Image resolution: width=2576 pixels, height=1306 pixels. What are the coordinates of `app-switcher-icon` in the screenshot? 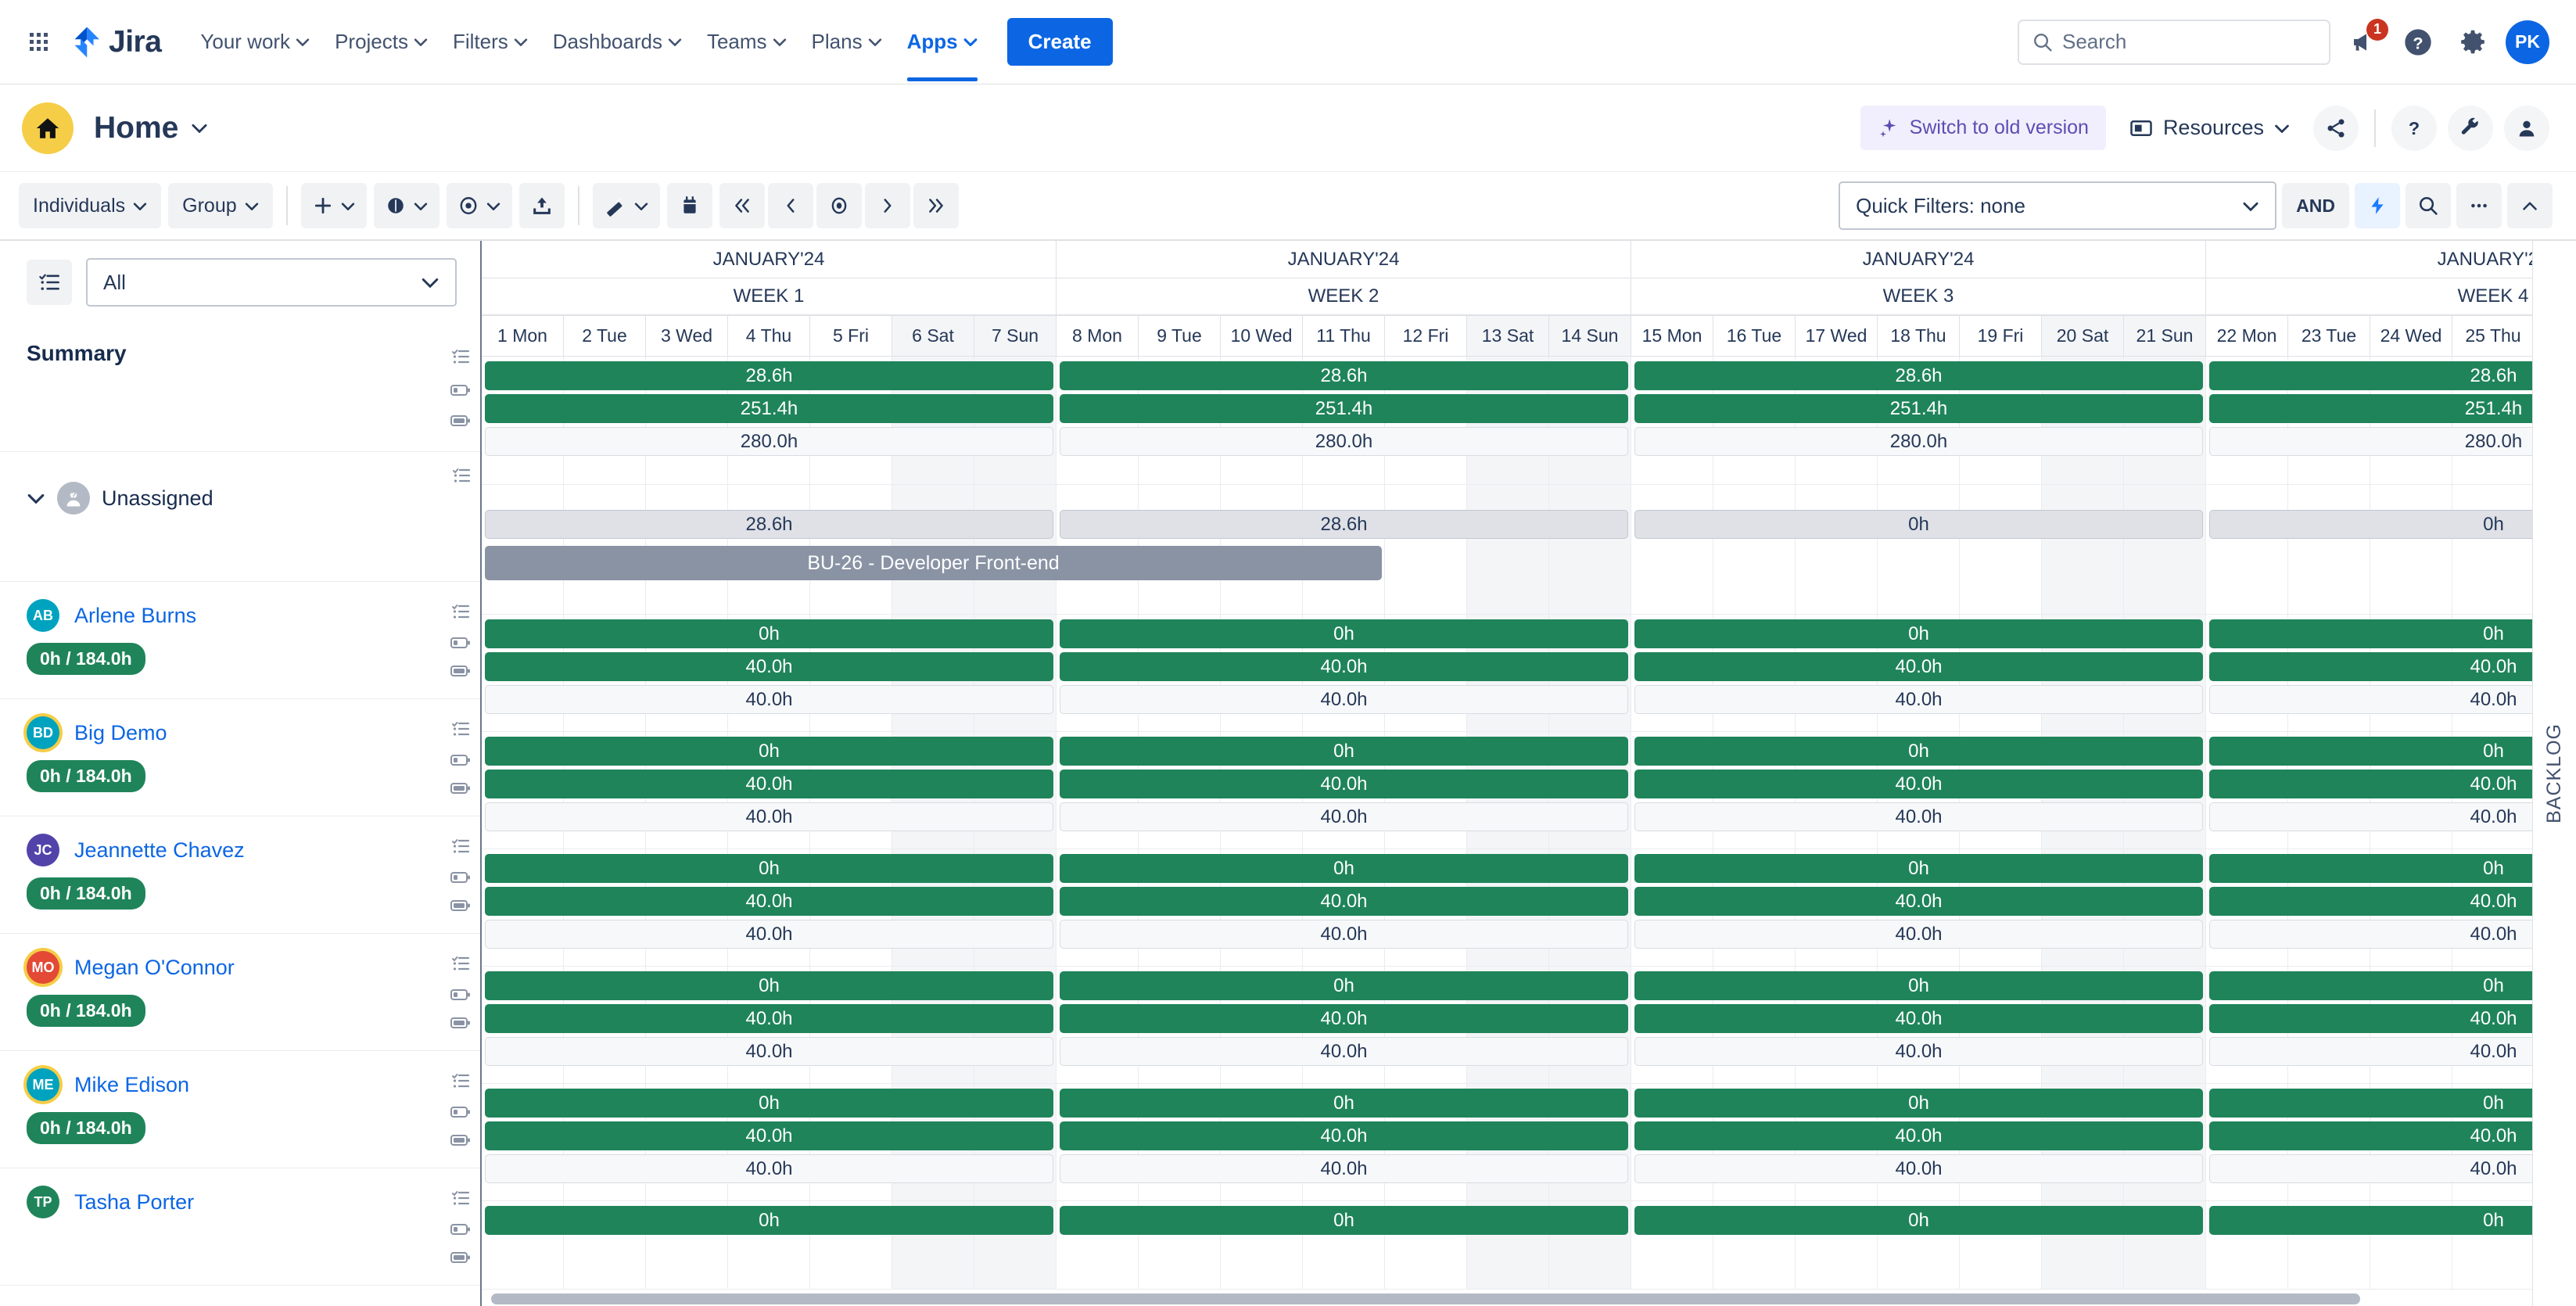 It's located at (38, 42).